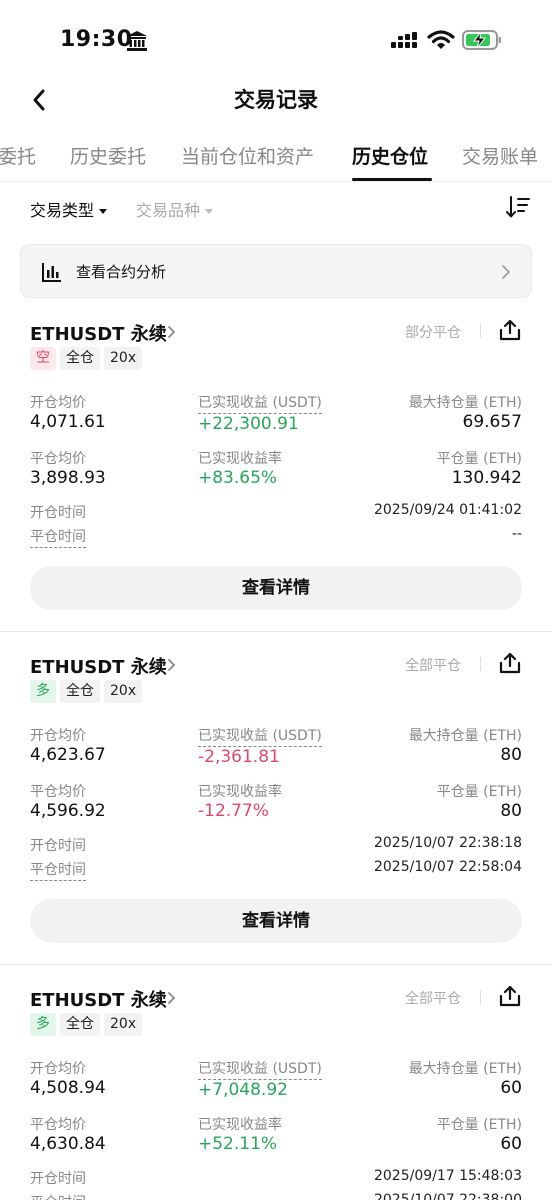  Describe the element at coordinates (481, 40) in the screenshot. I see `battery-charging-icon` at that location.